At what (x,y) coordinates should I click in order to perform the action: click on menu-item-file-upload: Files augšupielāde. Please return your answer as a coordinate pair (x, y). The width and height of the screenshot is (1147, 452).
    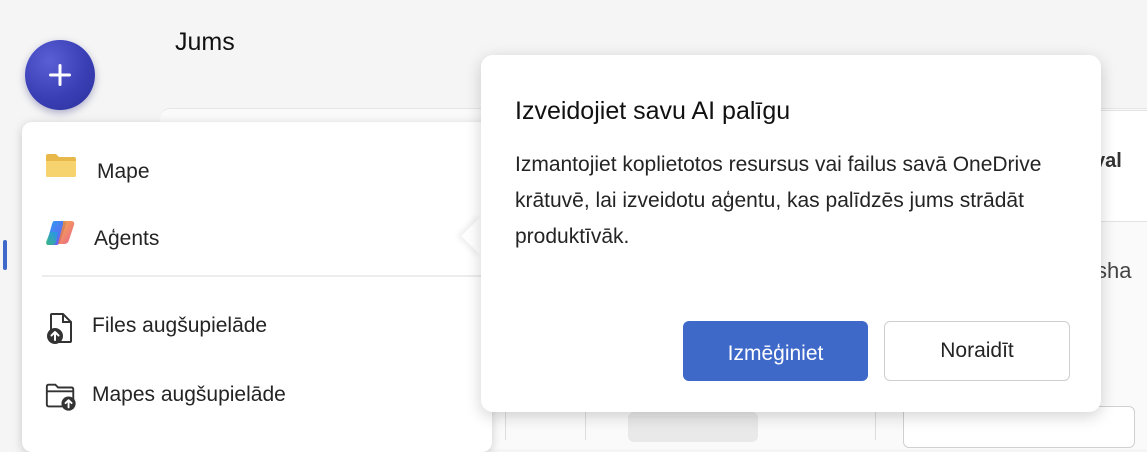
    Looking at the image, I should click on (257, 324).